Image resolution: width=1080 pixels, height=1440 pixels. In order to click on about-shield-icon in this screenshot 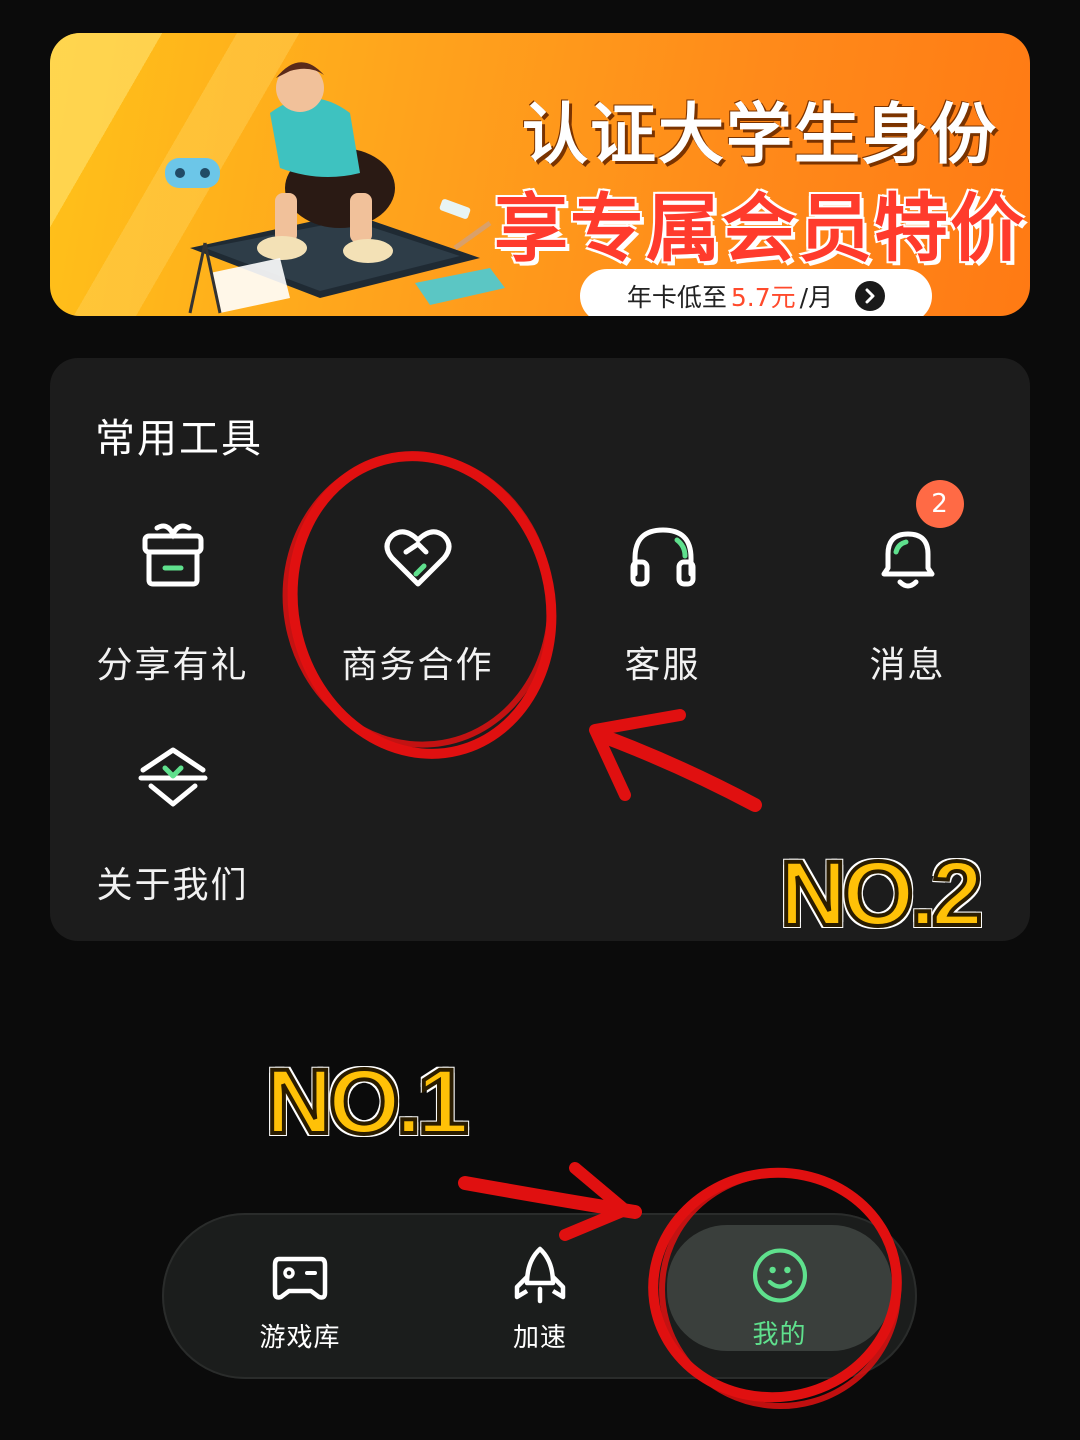, I will do `click(173, 778)`.